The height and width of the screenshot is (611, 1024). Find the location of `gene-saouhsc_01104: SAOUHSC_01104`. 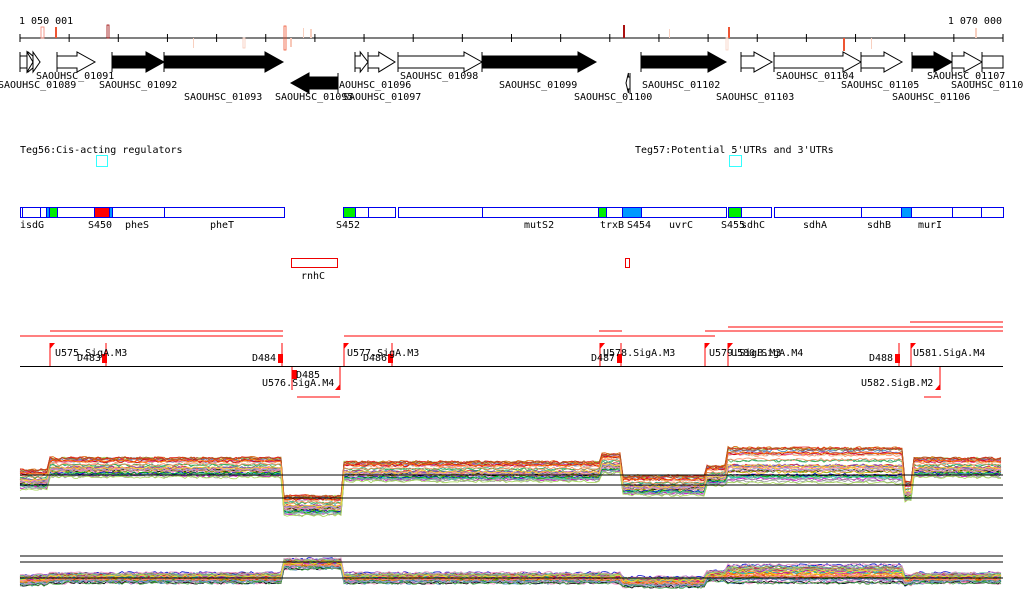

gene-saouhsc_01104: SAOUHSC_01104 is located at coordinates (818, 66).